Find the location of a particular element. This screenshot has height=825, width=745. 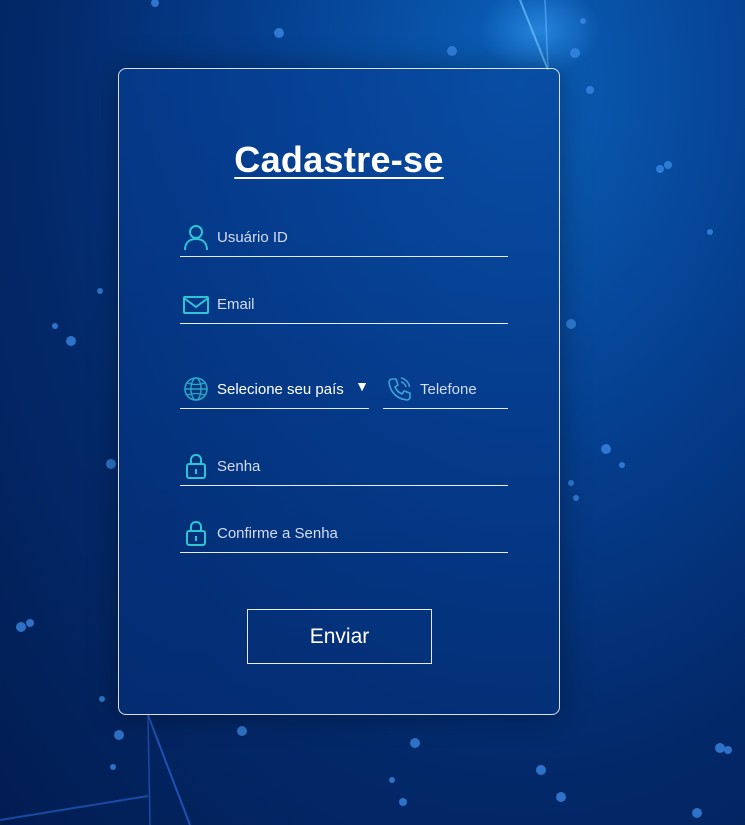

chevron-down-icon: ▼ is located at coordinates (362, 386).